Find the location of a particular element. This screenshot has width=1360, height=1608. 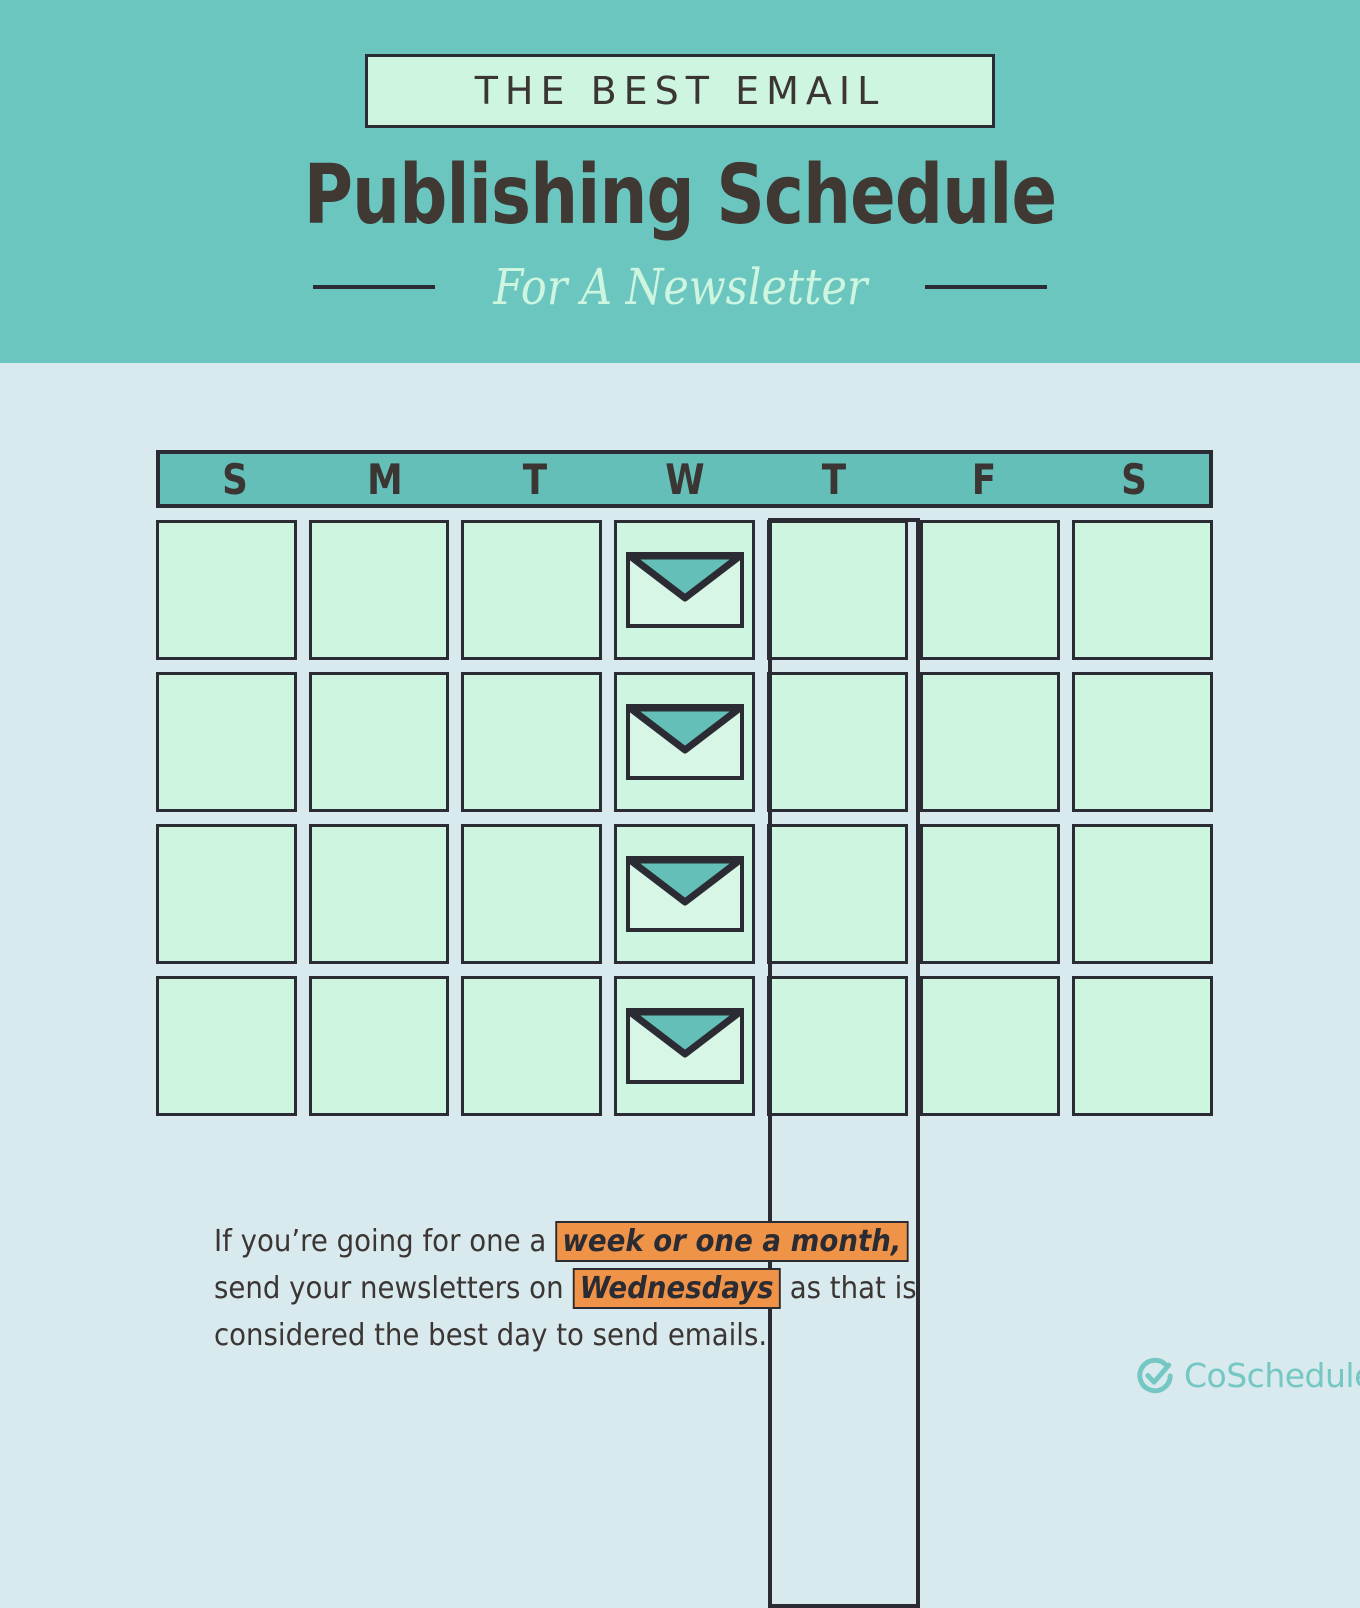

page-title: Publishing Schedule is located at coordinates (680, 195).